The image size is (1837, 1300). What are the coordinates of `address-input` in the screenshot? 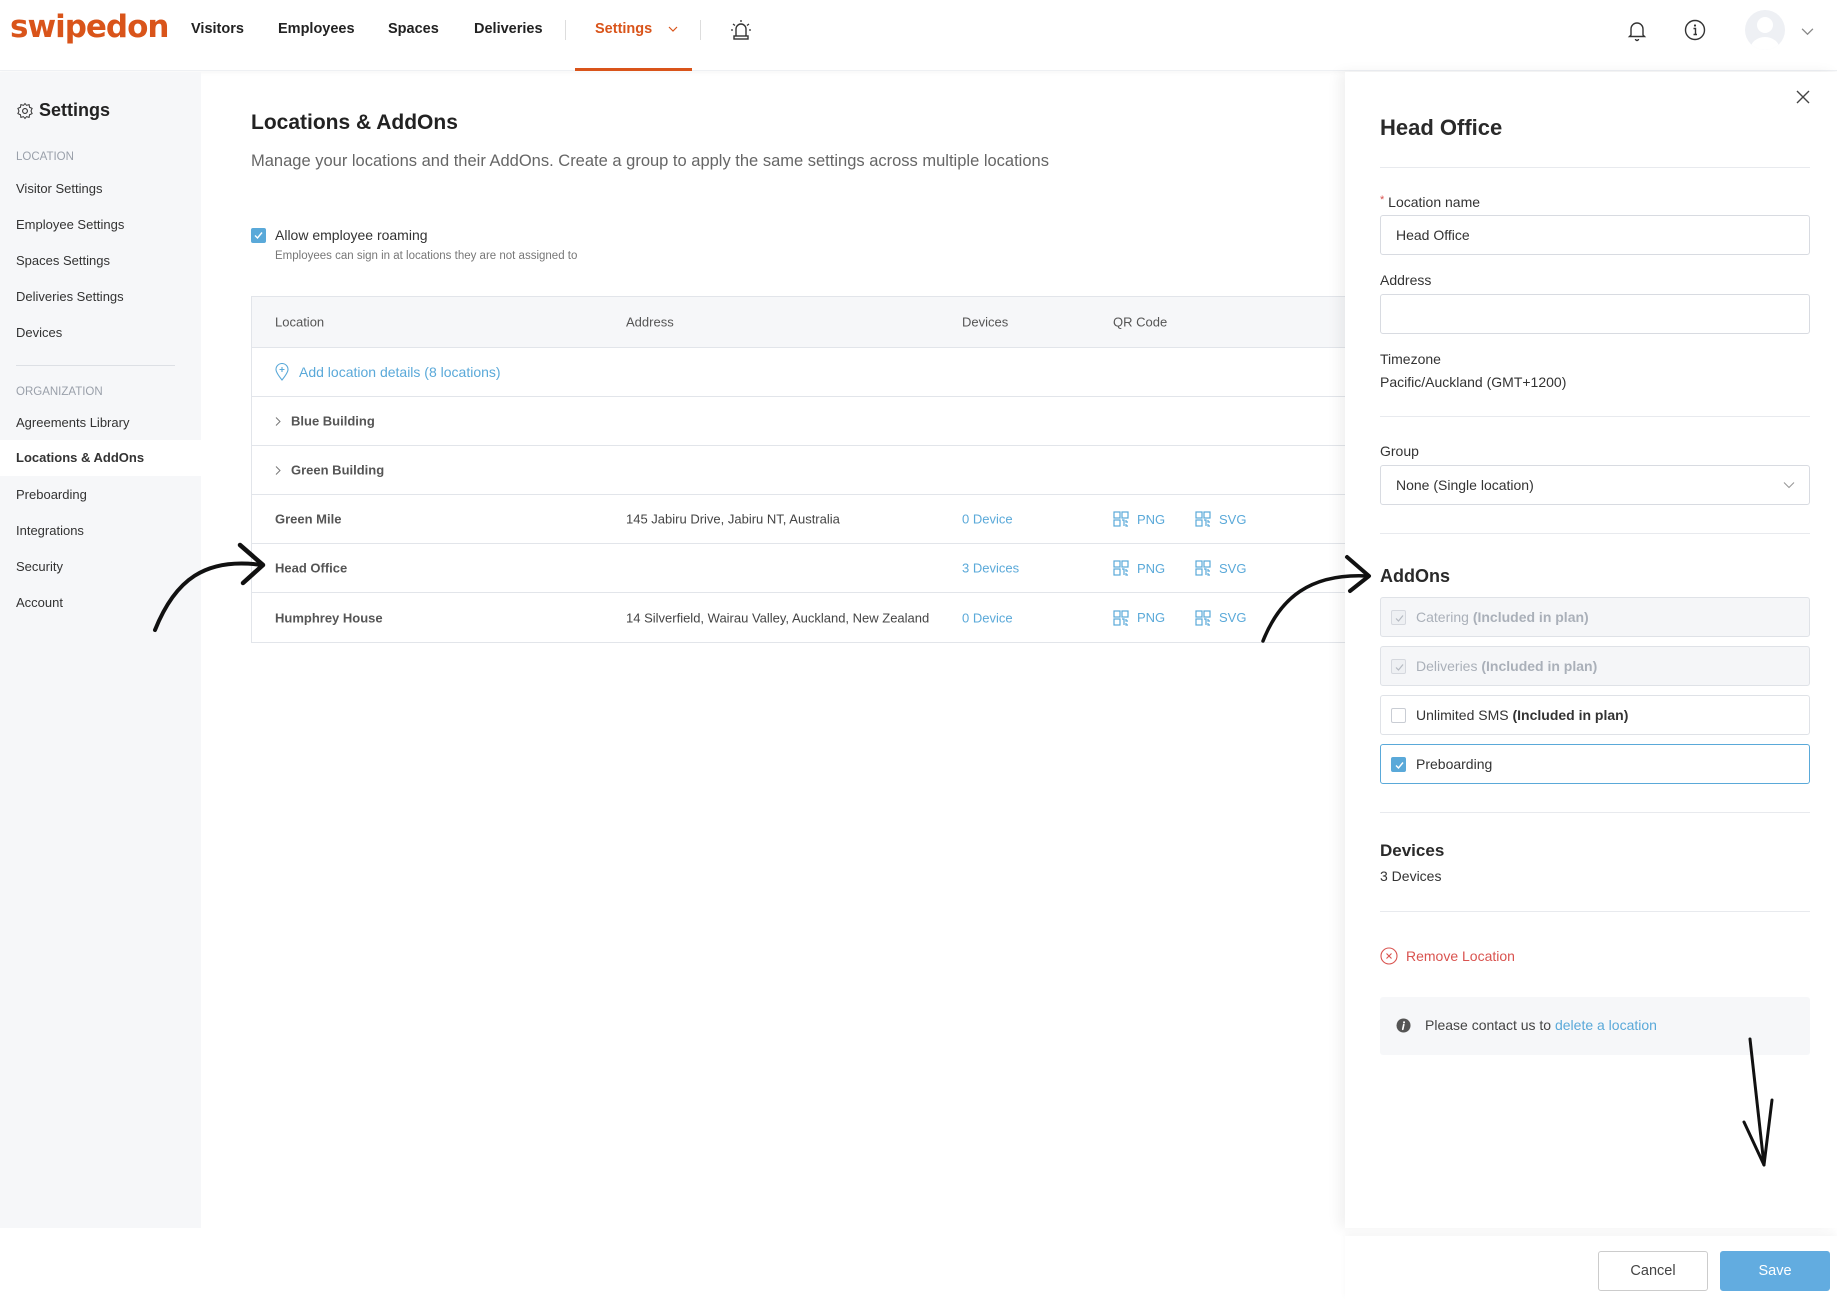 It's located at (1595, 314).